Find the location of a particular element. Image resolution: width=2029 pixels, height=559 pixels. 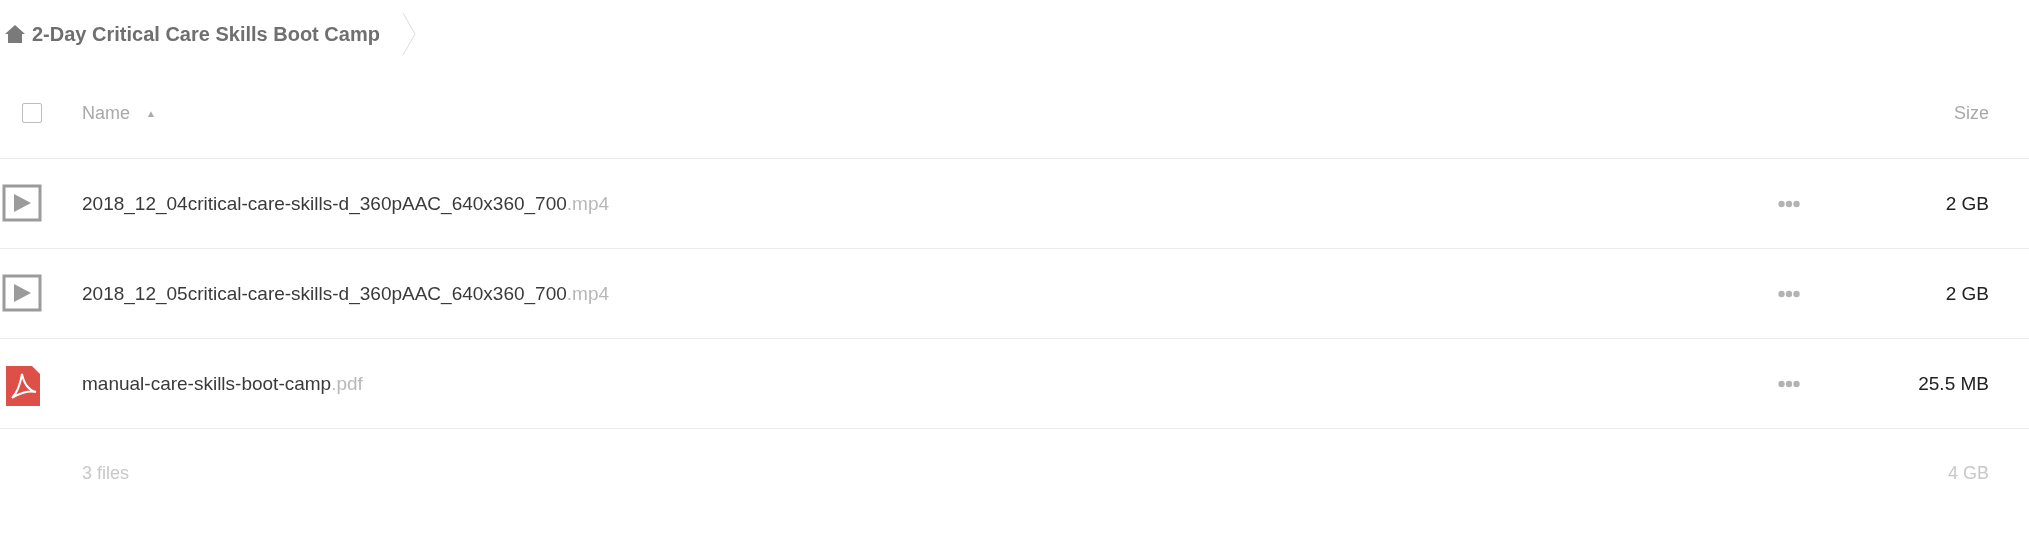

file-size: 25.5 MB is located at coordinates (1953, 383).